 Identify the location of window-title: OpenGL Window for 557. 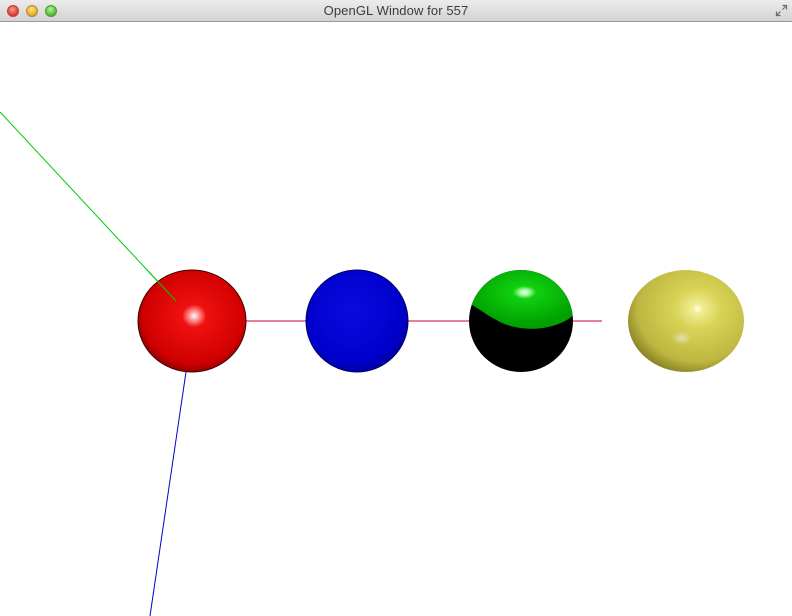
(396, 10).